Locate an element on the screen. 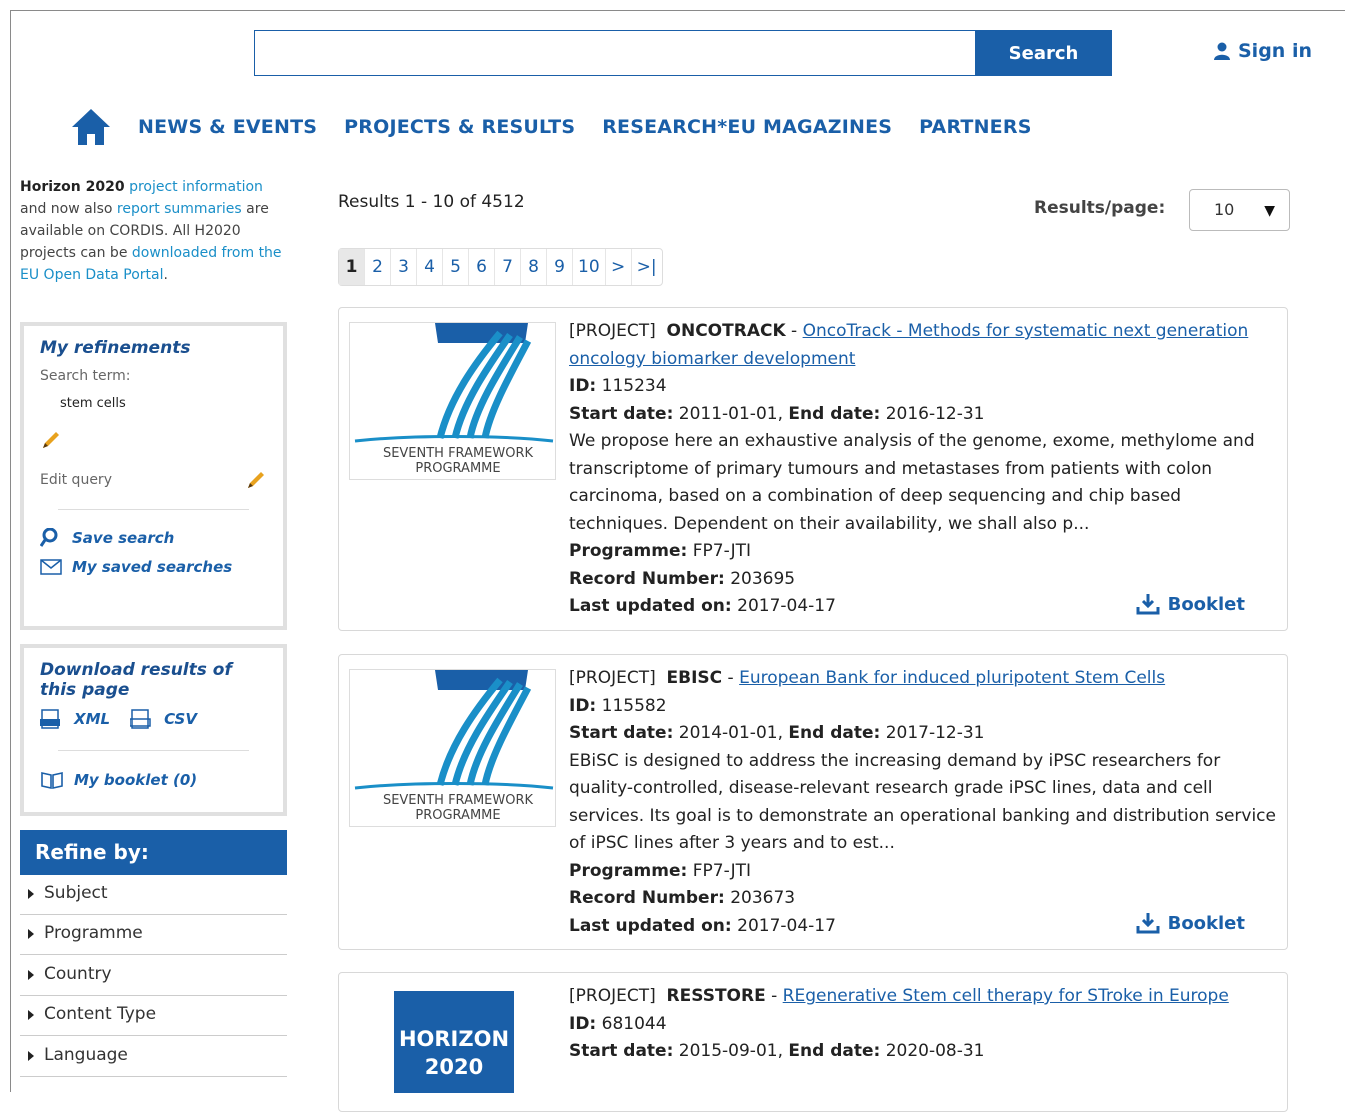  refine-label: Language is located at coordinates (86, 1055).